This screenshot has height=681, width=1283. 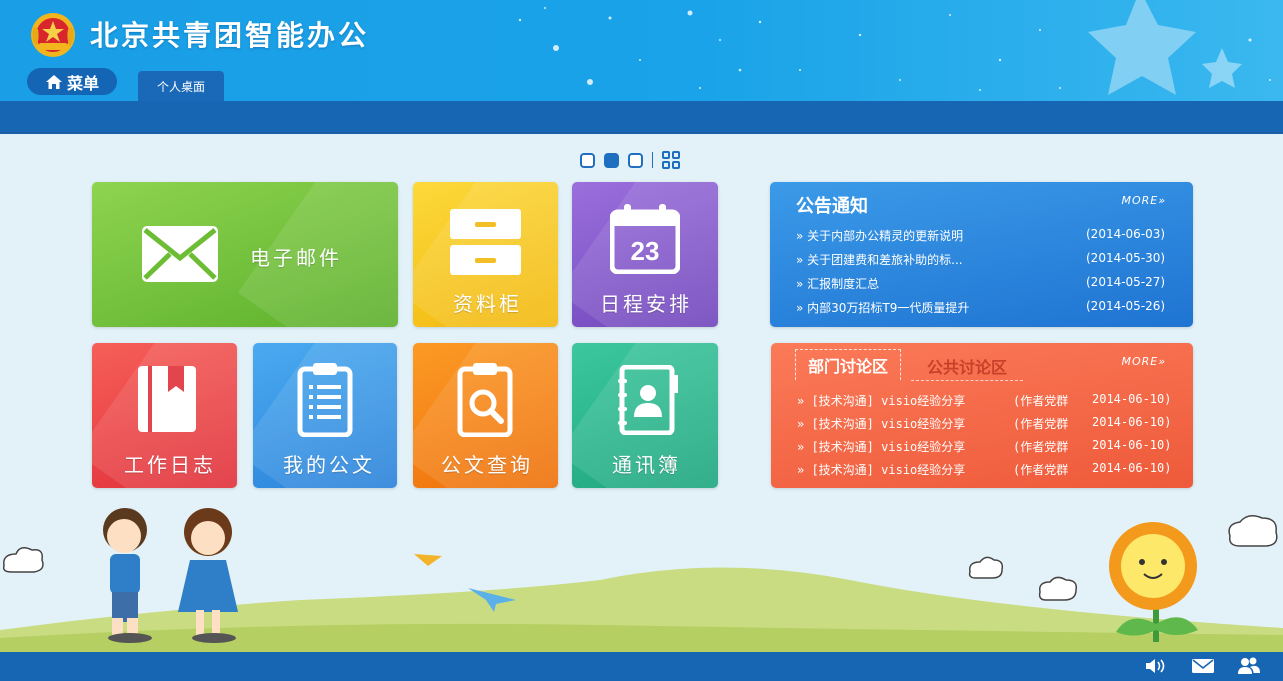 What do you see at coordinates (167, 399) in the screenshot?
I see `journal-icon` at bounding box center [167, 399].